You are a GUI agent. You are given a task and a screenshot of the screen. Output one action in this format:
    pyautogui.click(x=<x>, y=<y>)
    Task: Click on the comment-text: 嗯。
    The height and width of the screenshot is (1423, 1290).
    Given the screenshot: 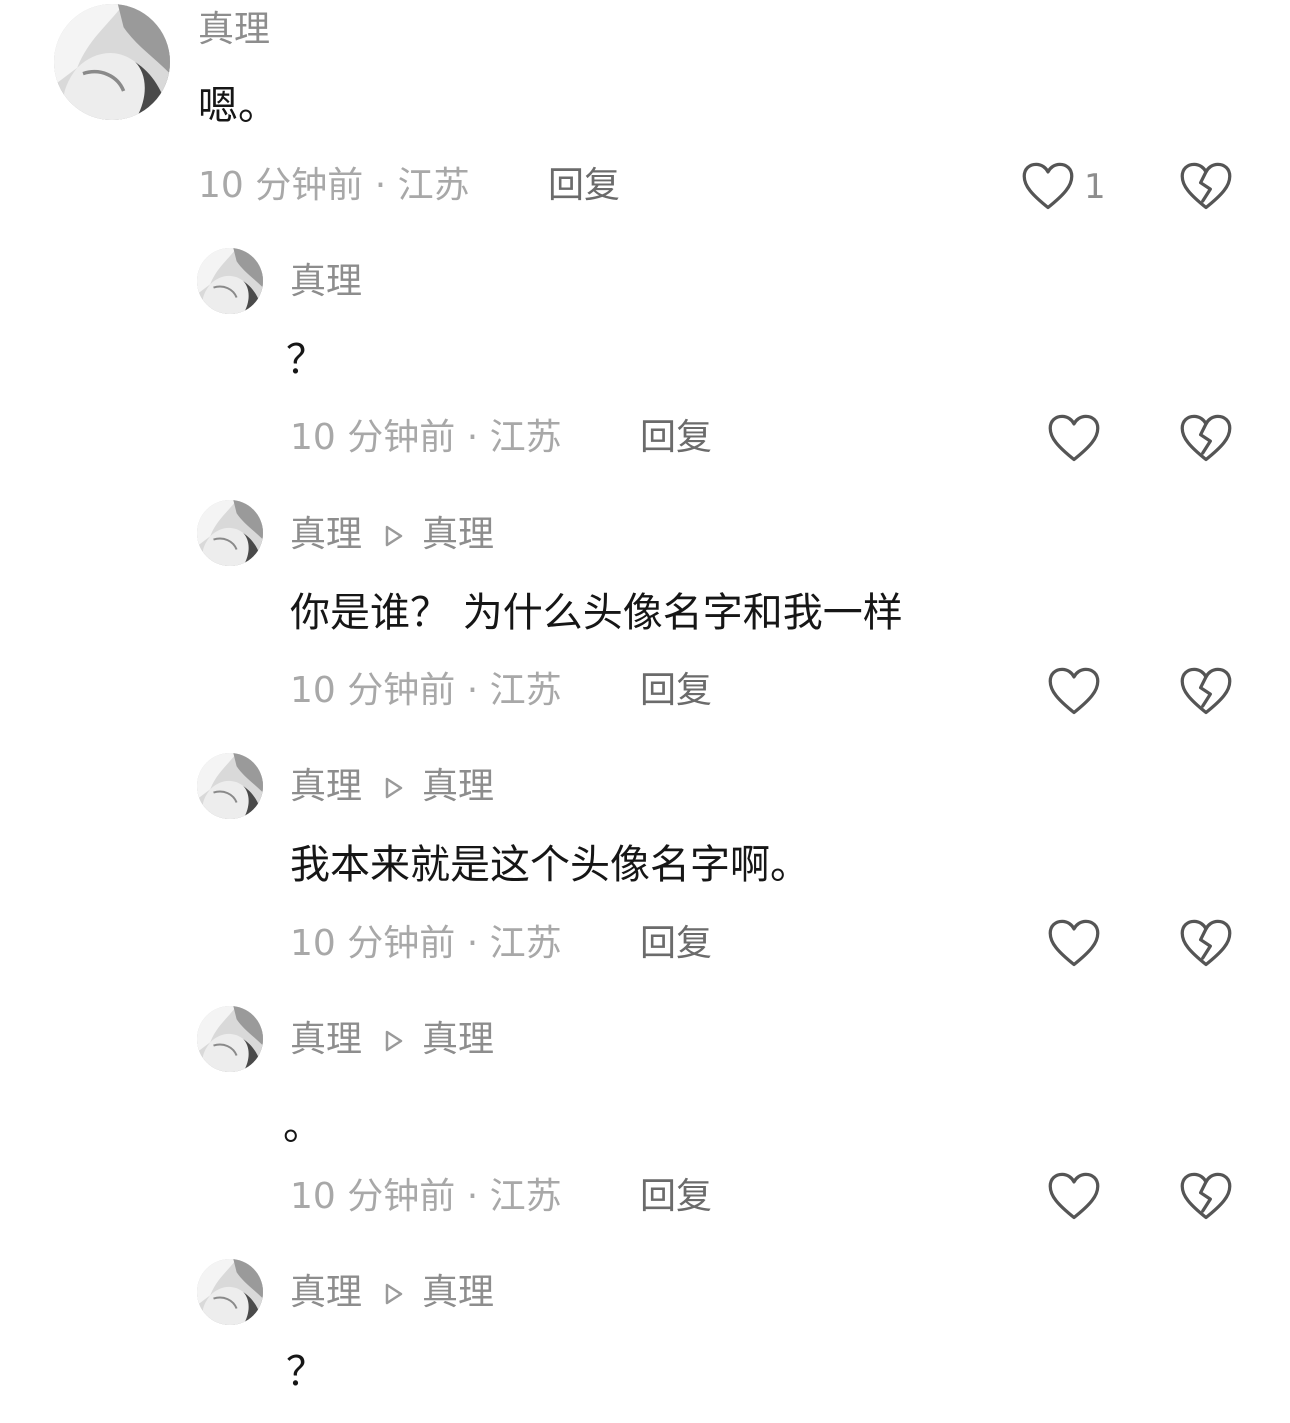 What is the action you would take?
    pyautogui.click(x=238, y=106)
    